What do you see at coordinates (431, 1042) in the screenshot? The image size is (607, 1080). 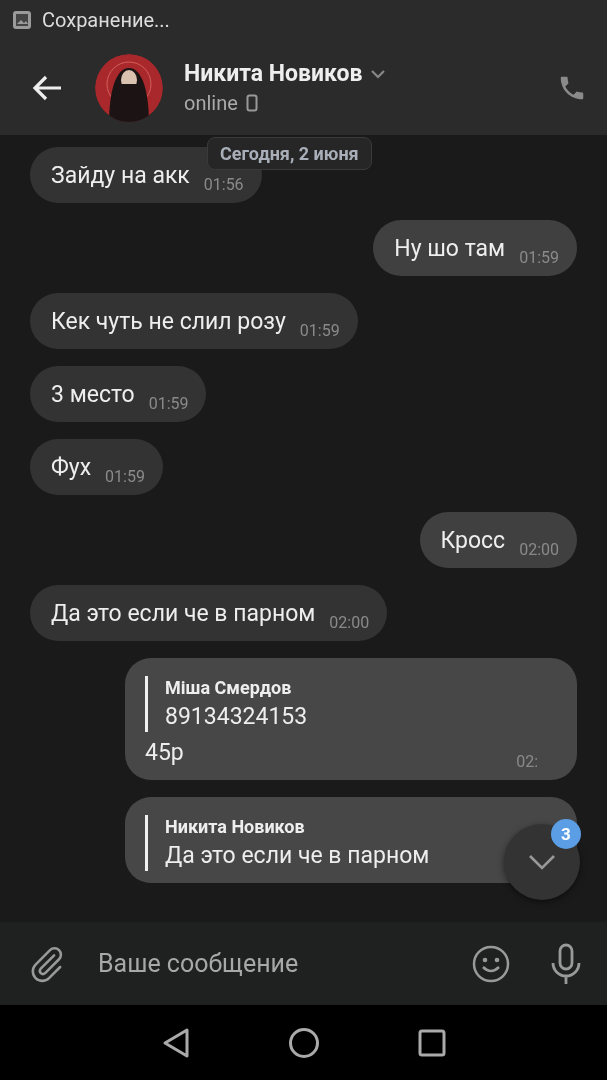 I see `recents-icon` at bounding box center [431, 1042].